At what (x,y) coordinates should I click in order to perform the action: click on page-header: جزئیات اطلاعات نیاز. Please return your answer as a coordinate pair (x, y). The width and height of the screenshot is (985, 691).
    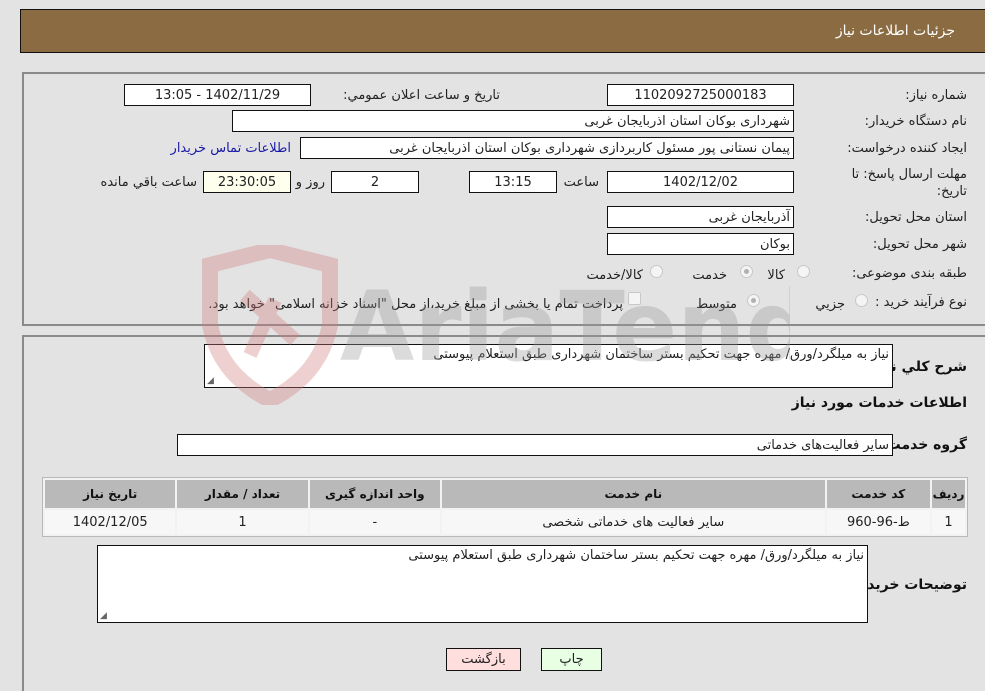
    Looking at the image, I should click on (502, 31).